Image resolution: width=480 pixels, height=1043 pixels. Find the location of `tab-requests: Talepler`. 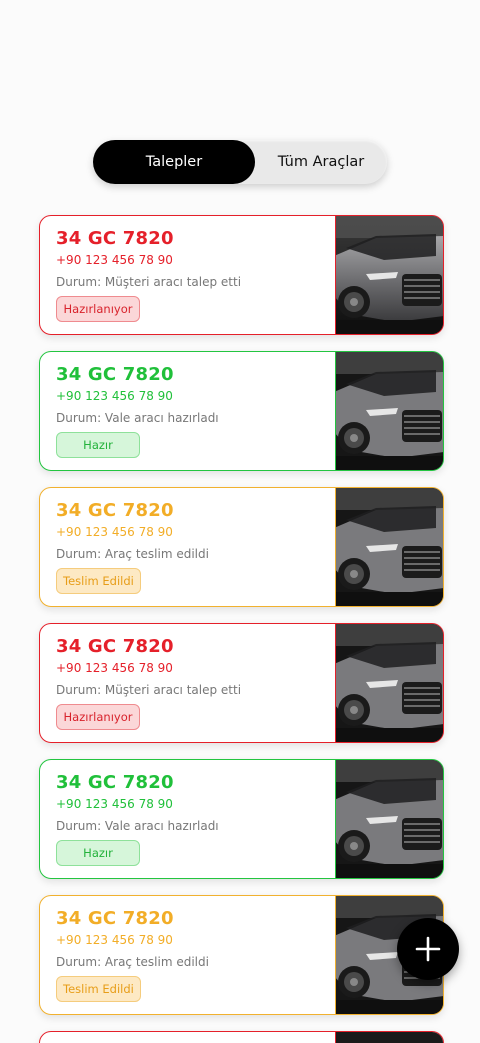

tab-requests: Talepler is located at coordinates (174, 162).